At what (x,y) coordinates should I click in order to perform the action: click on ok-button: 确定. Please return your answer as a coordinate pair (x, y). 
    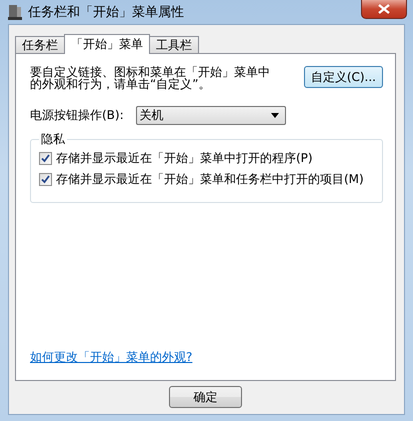
    Looking at the image, I should click on (205, 397).